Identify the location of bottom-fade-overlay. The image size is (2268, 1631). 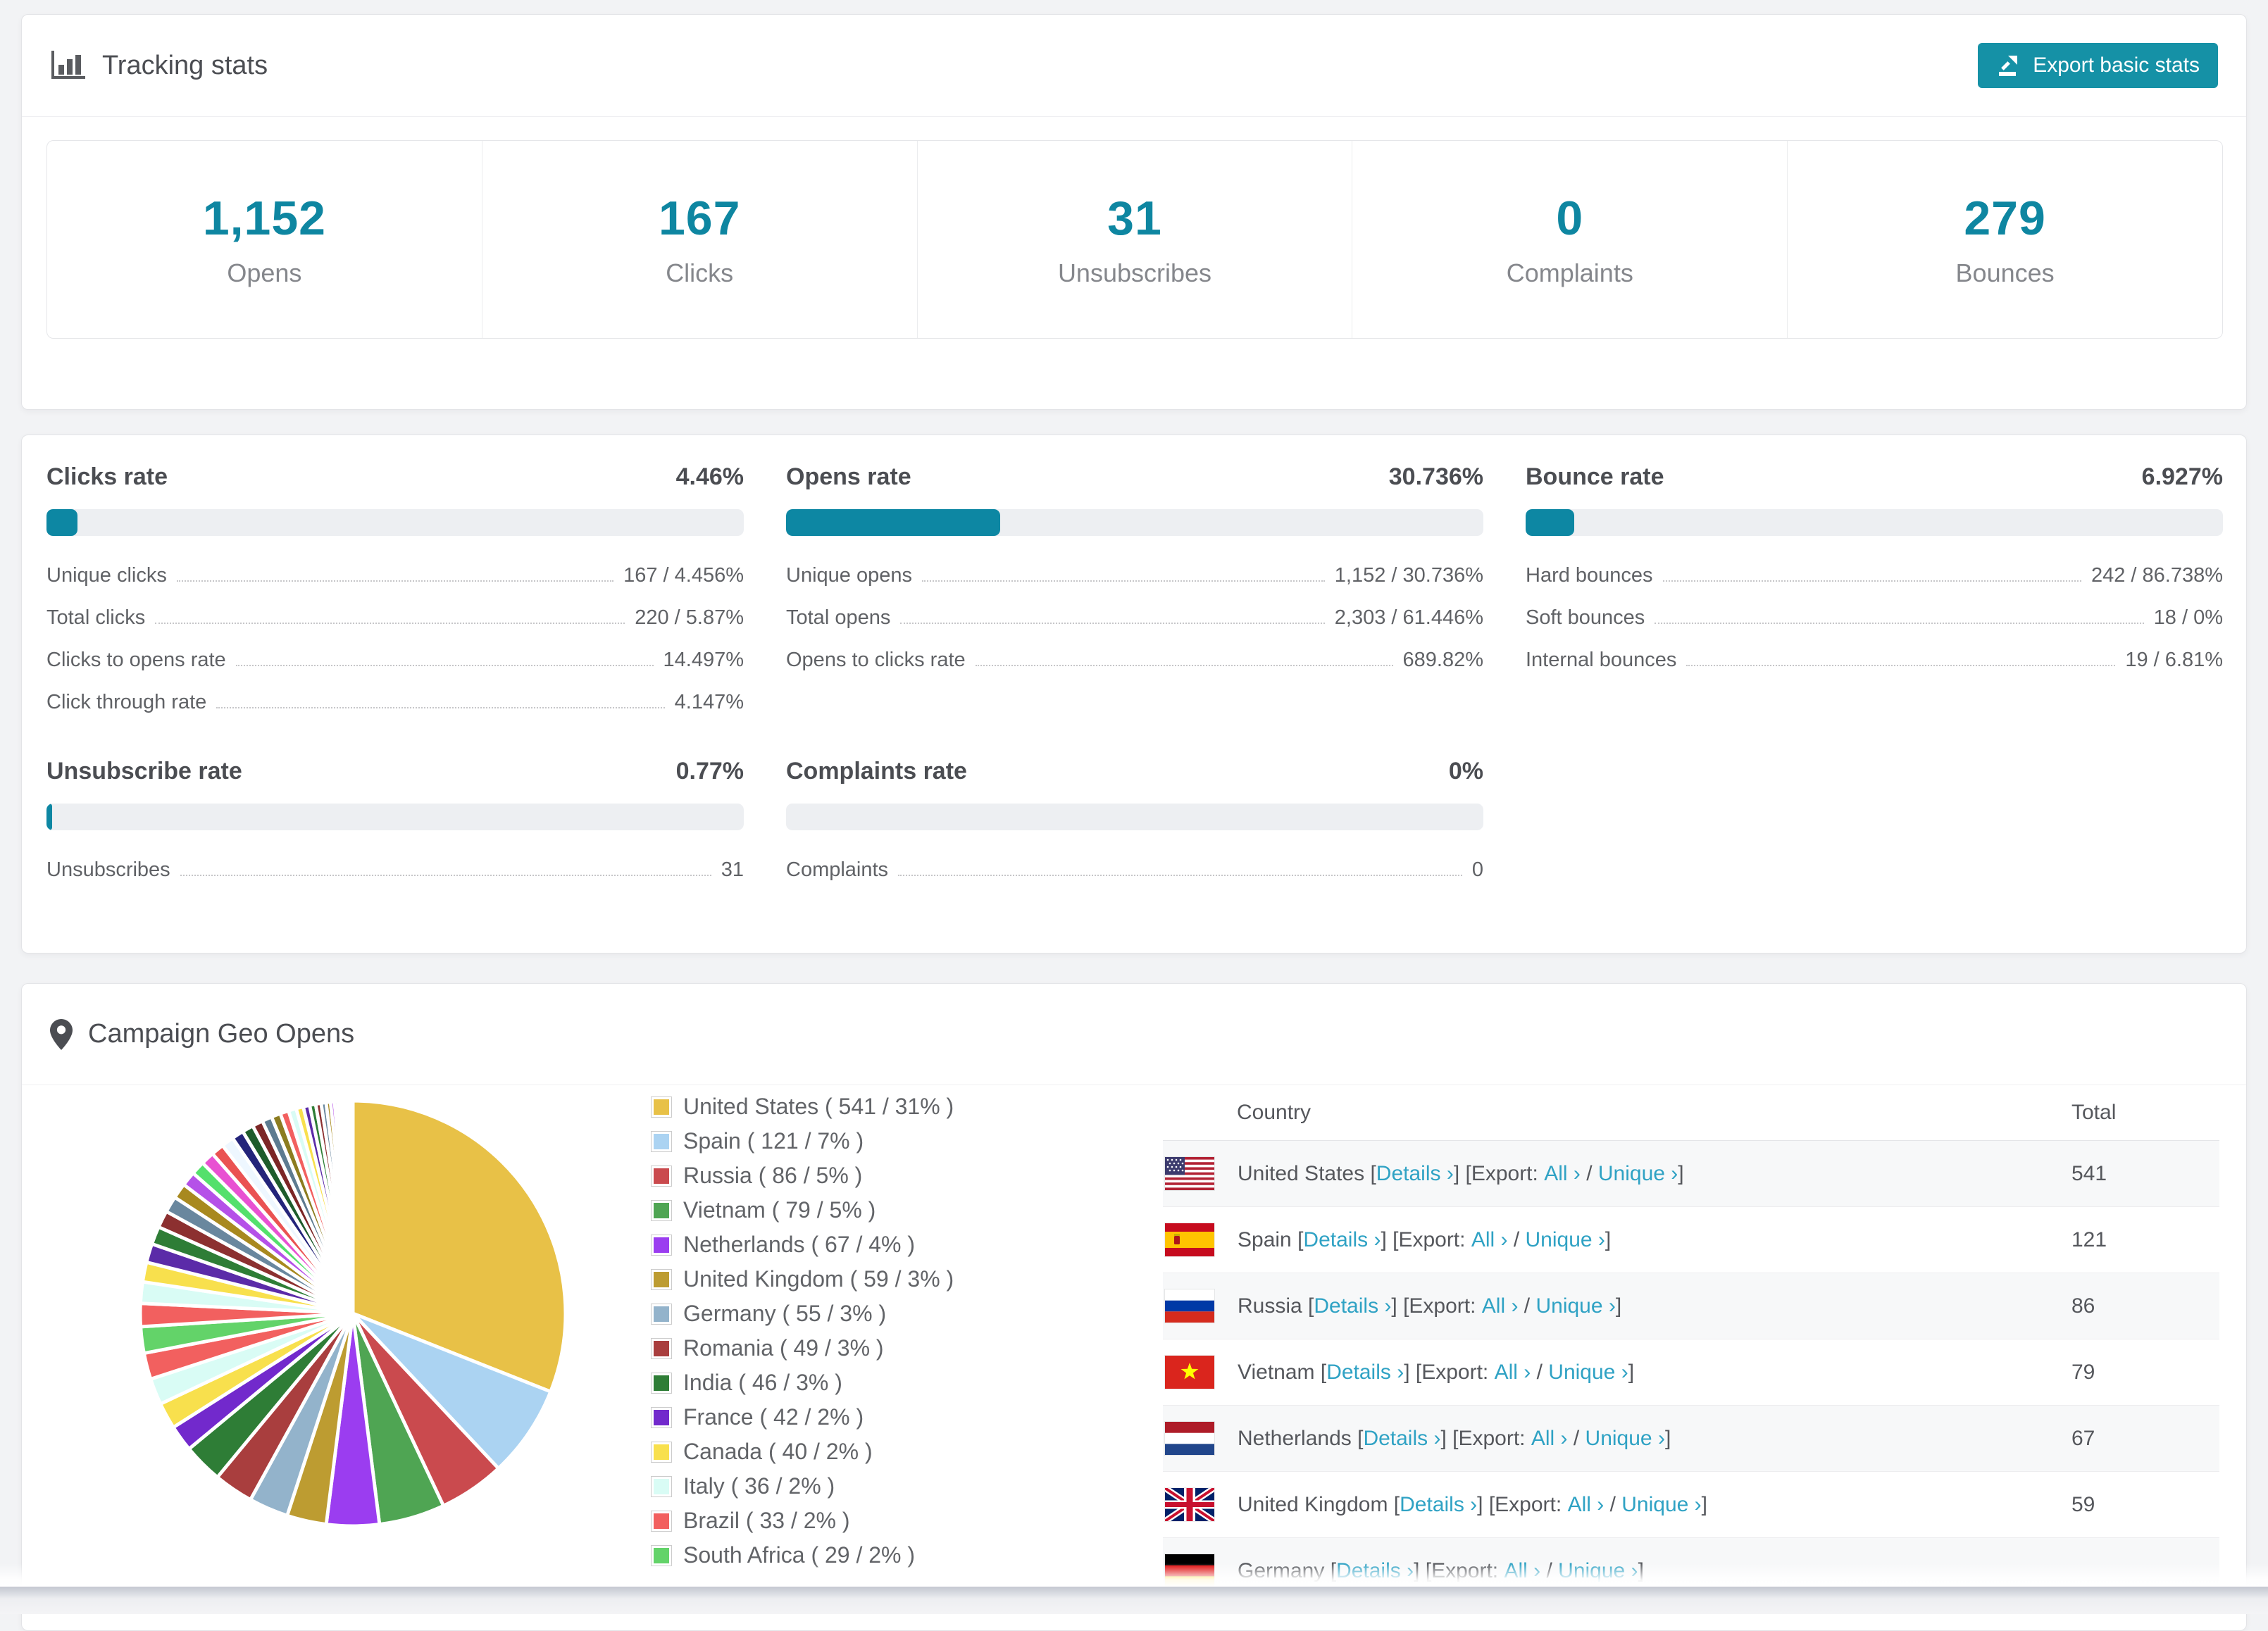
(1134, 1575).